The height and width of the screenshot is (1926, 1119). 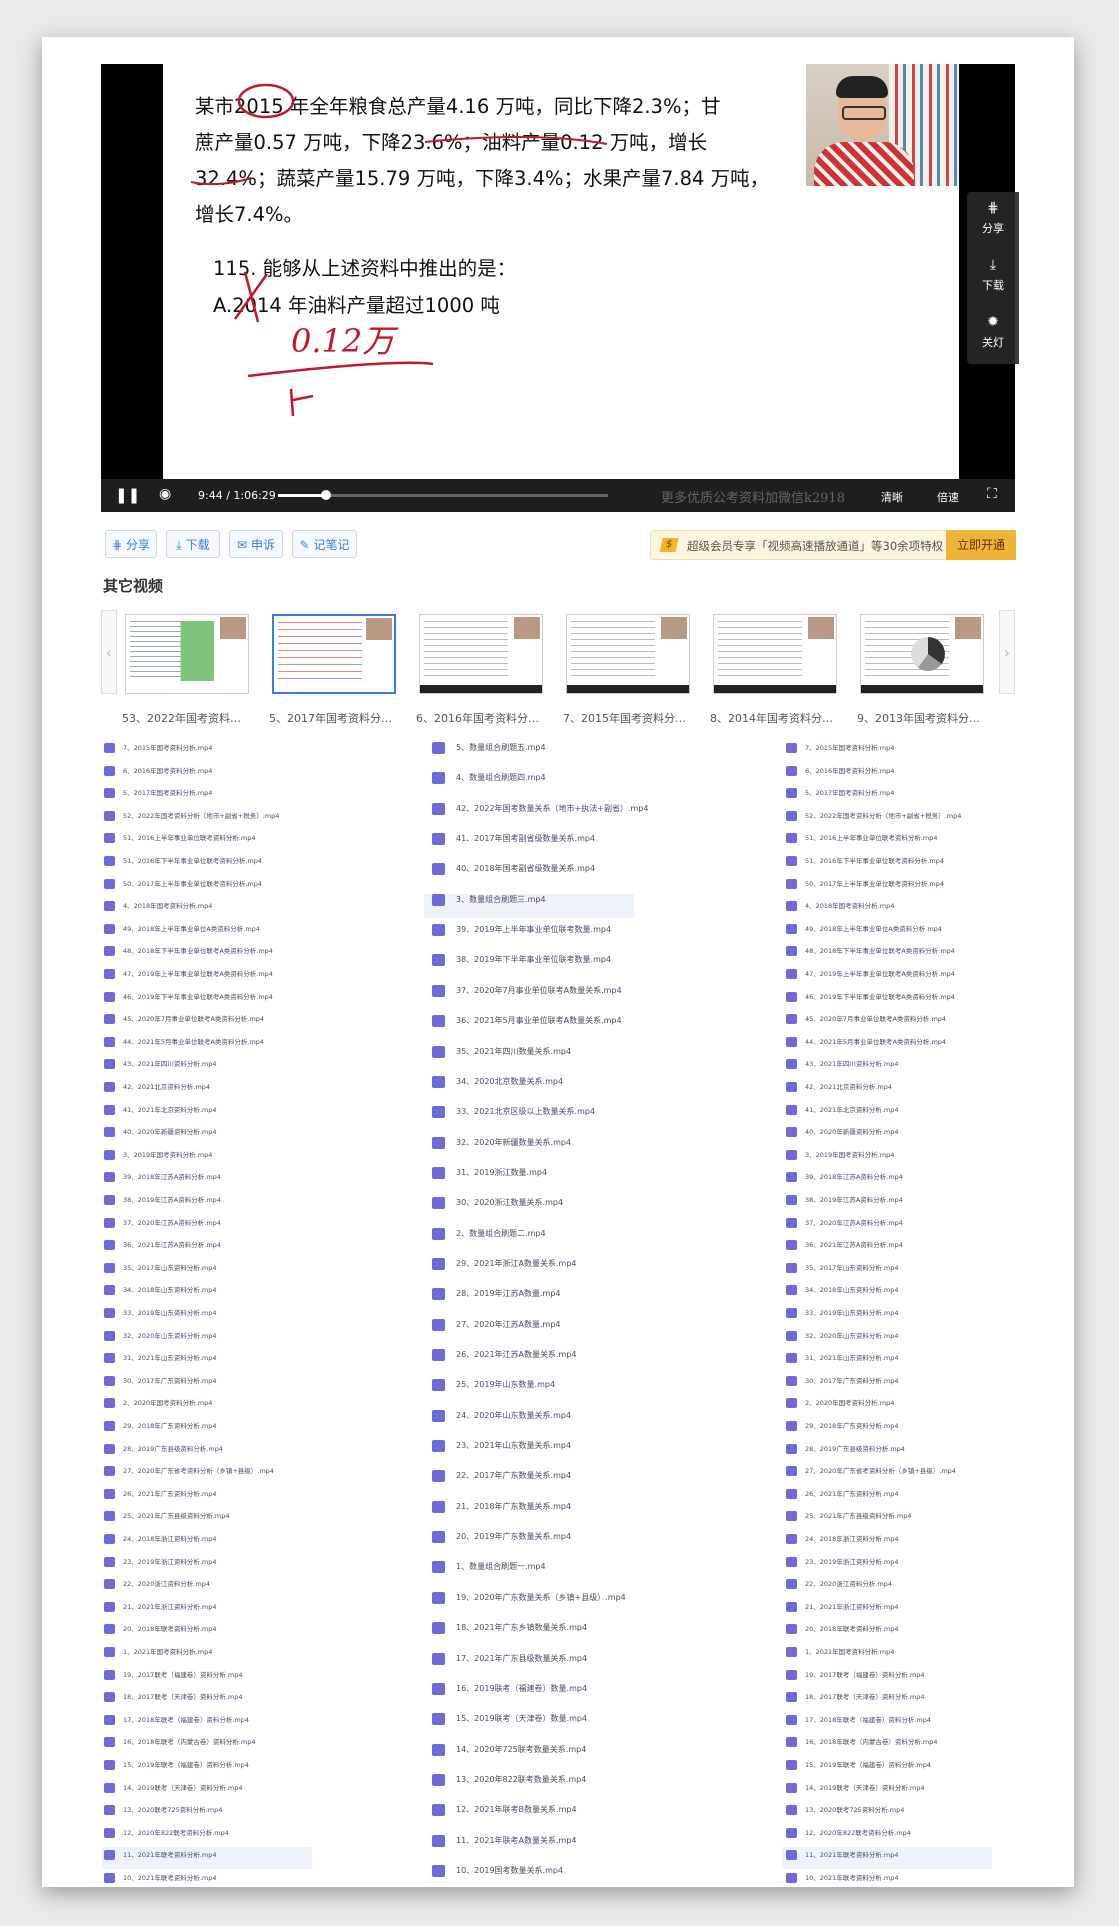 What do you see at coordinates (516, 1810) in the screenshot?
I see `file-name: 12、2021年联考B数量关系.mp4` at bounding box center [516, 1810].